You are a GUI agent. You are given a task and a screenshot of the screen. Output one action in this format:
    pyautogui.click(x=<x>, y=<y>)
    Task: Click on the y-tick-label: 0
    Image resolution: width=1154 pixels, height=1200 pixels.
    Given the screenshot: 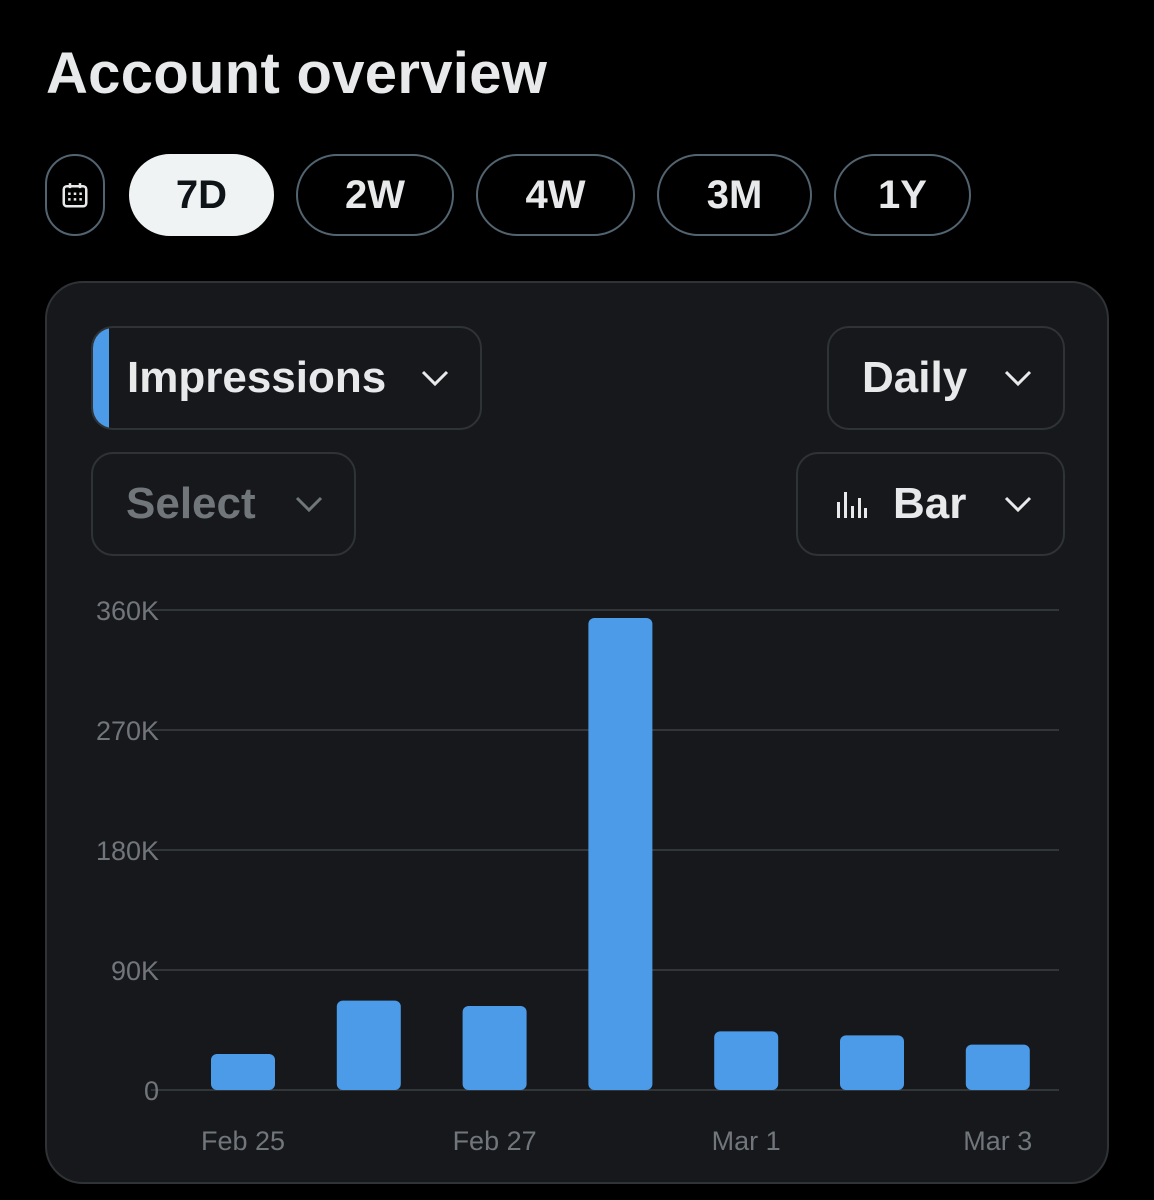 What is the action you would take?
    pyautogui.click(x=151, y=1091)
    